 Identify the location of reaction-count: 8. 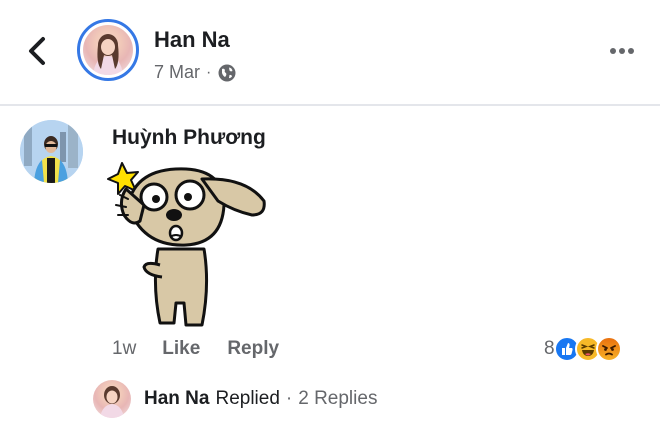
(549, 348).